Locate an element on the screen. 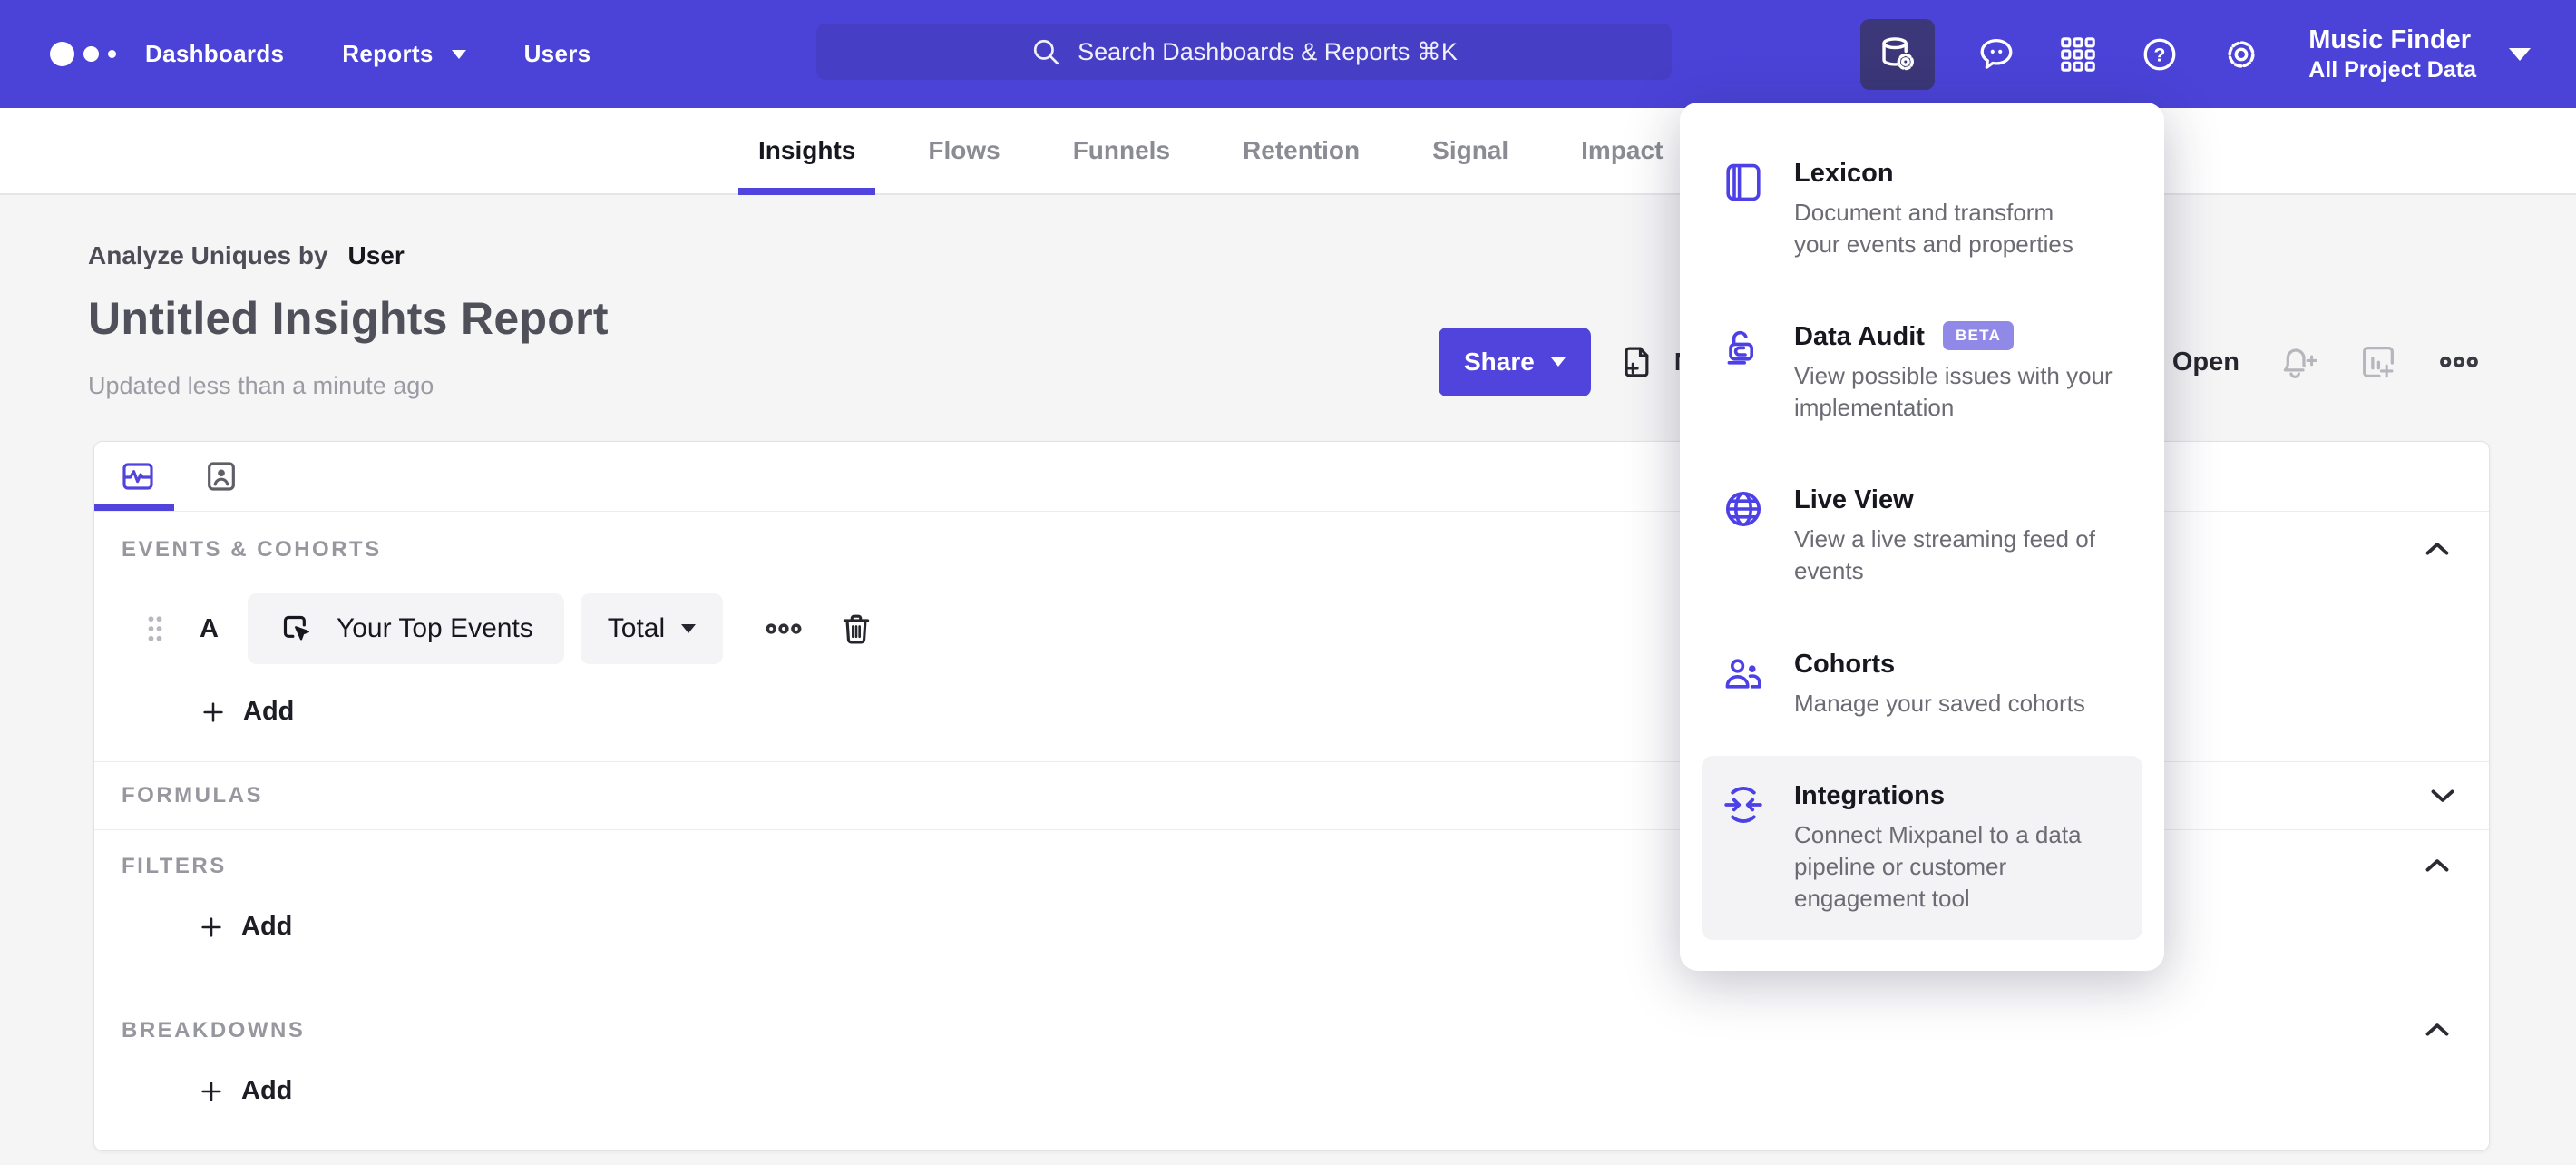  settings-gear-icon is located at coordinates (2241, 54).